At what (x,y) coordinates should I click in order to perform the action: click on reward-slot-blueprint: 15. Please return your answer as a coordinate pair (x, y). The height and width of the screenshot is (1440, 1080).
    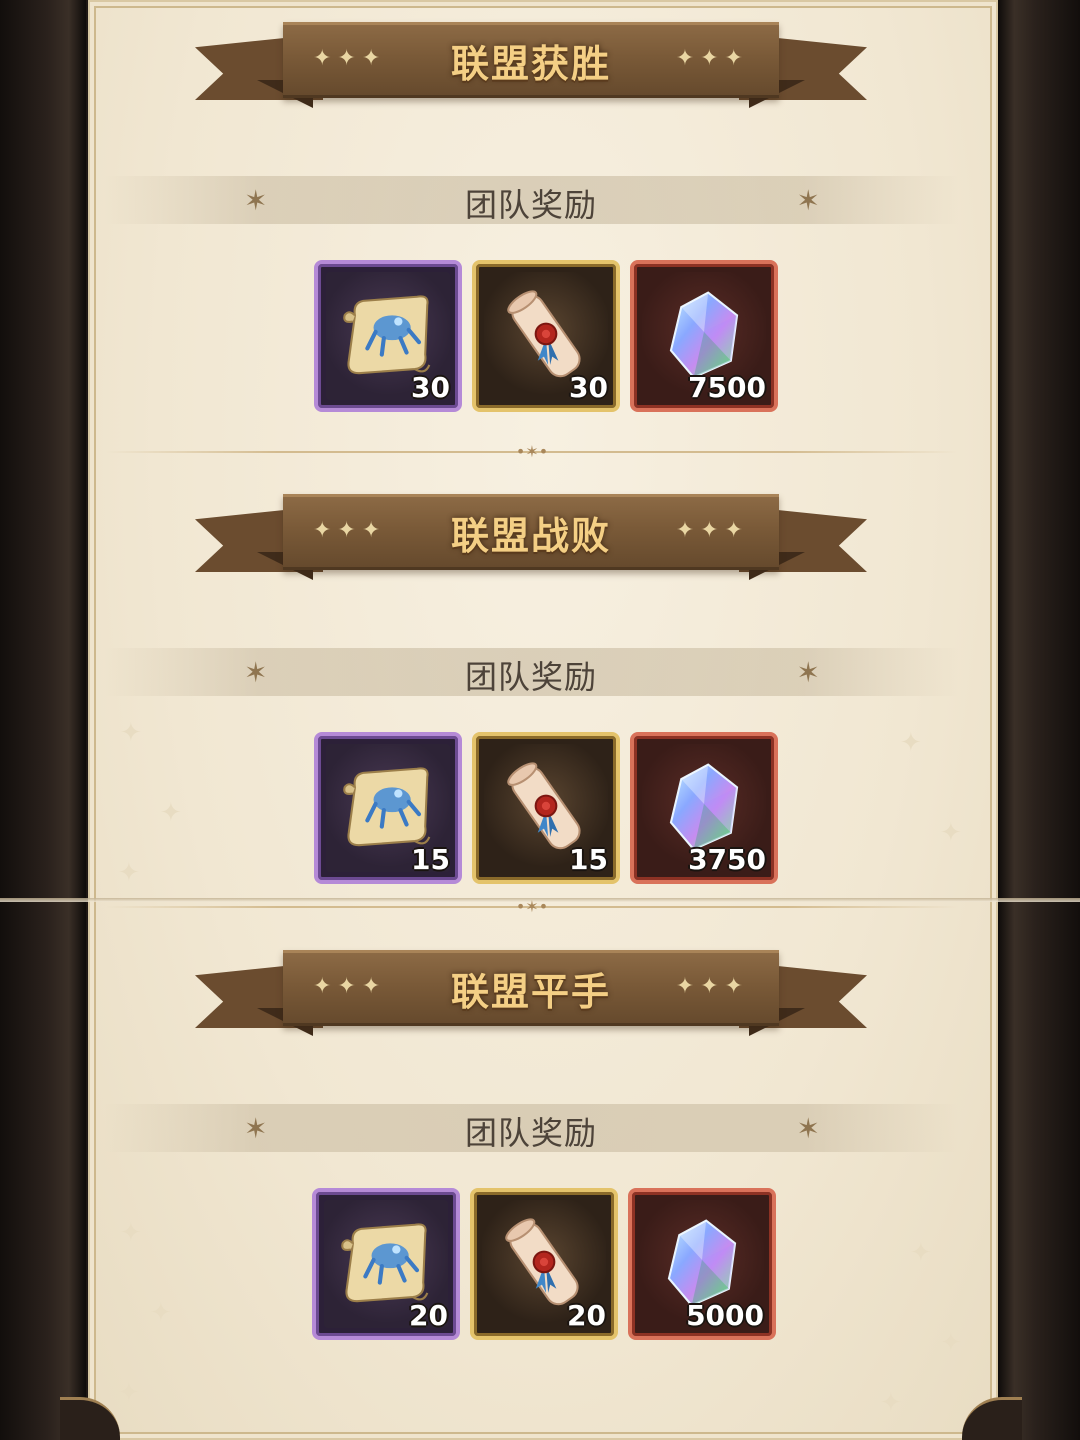
    Looking at the image, I should click on (388, 808).